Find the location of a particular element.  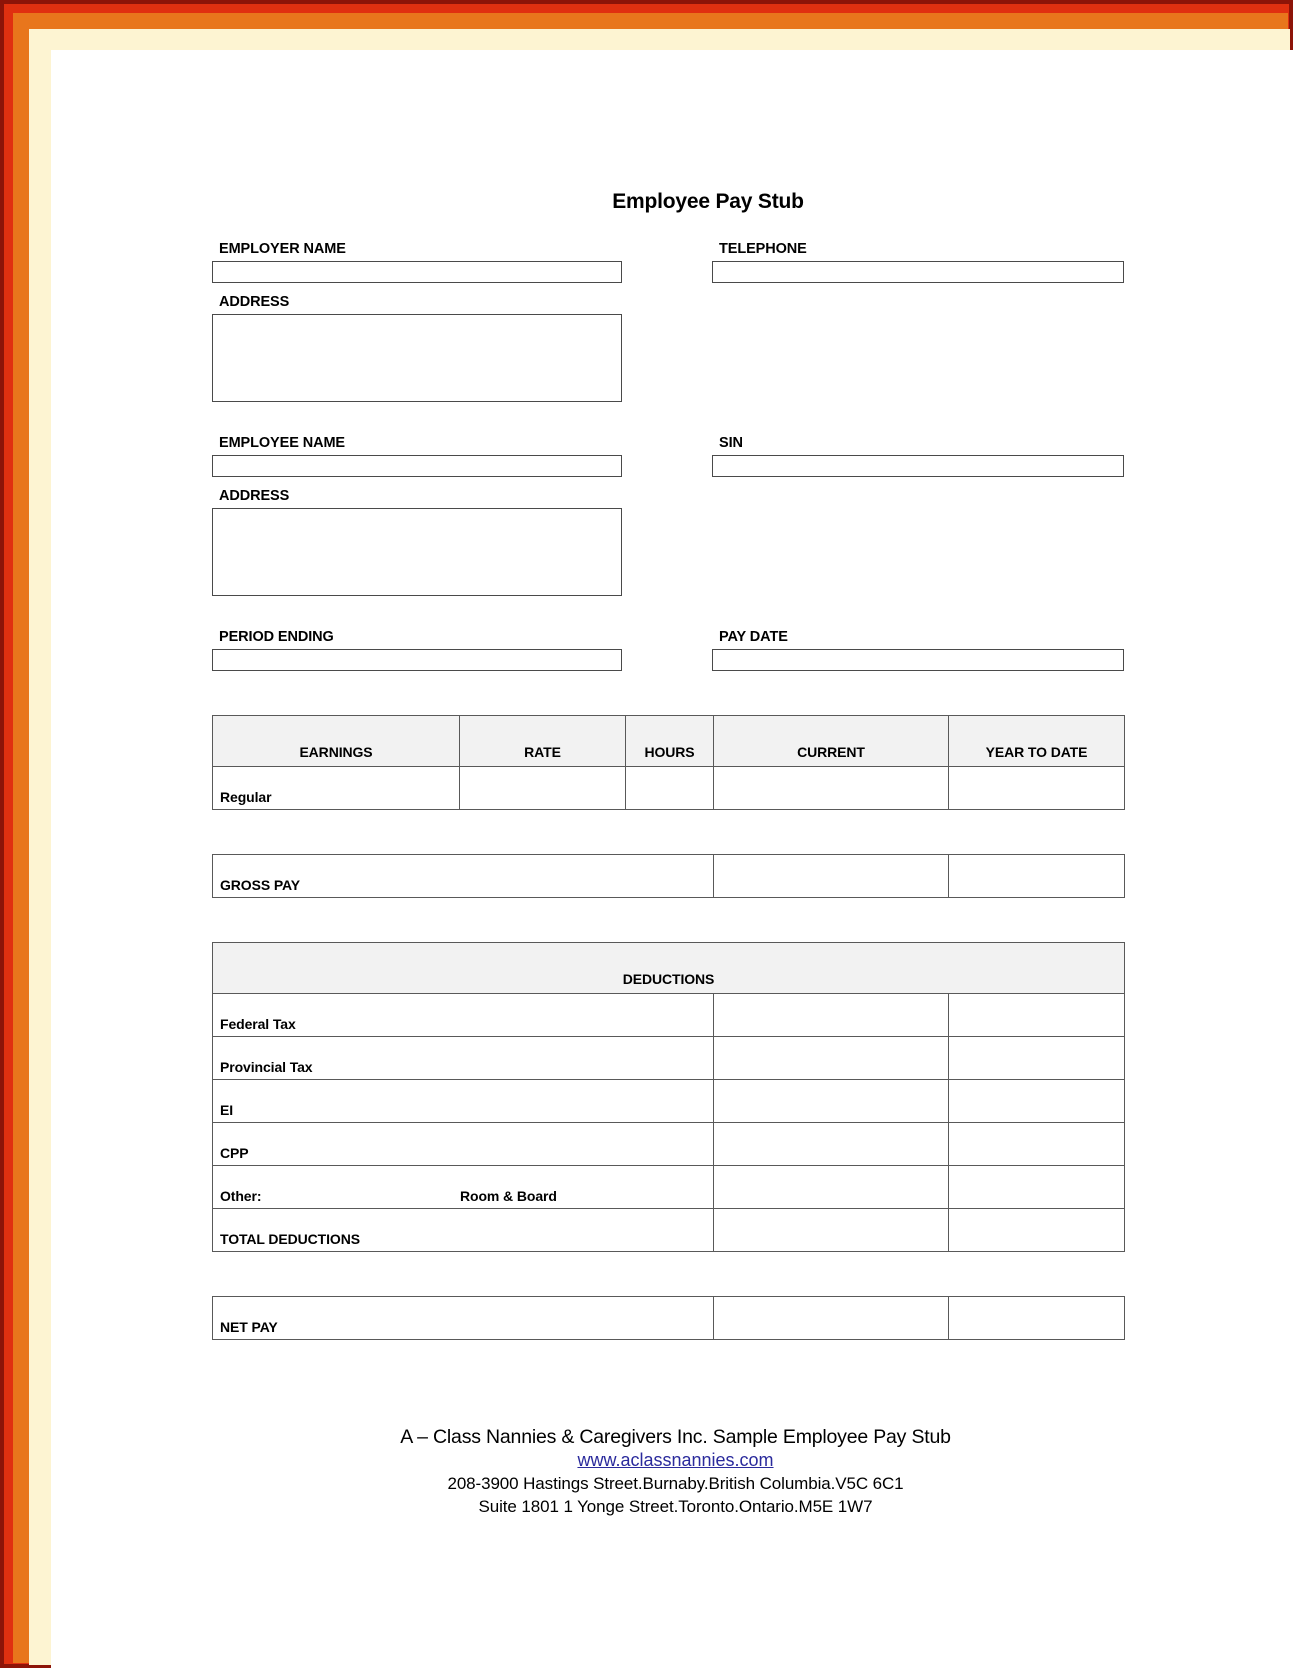

employer-name-input is located at coordinates (417, 271).